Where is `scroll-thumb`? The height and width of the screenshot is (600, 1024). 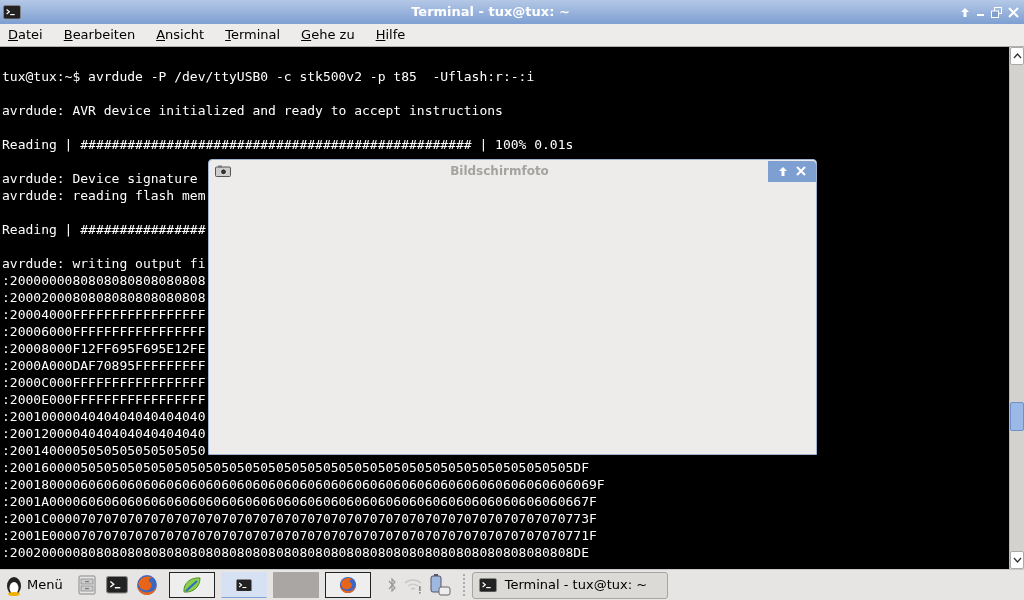
scroll-thumb is located at coordinates (1017, 416).